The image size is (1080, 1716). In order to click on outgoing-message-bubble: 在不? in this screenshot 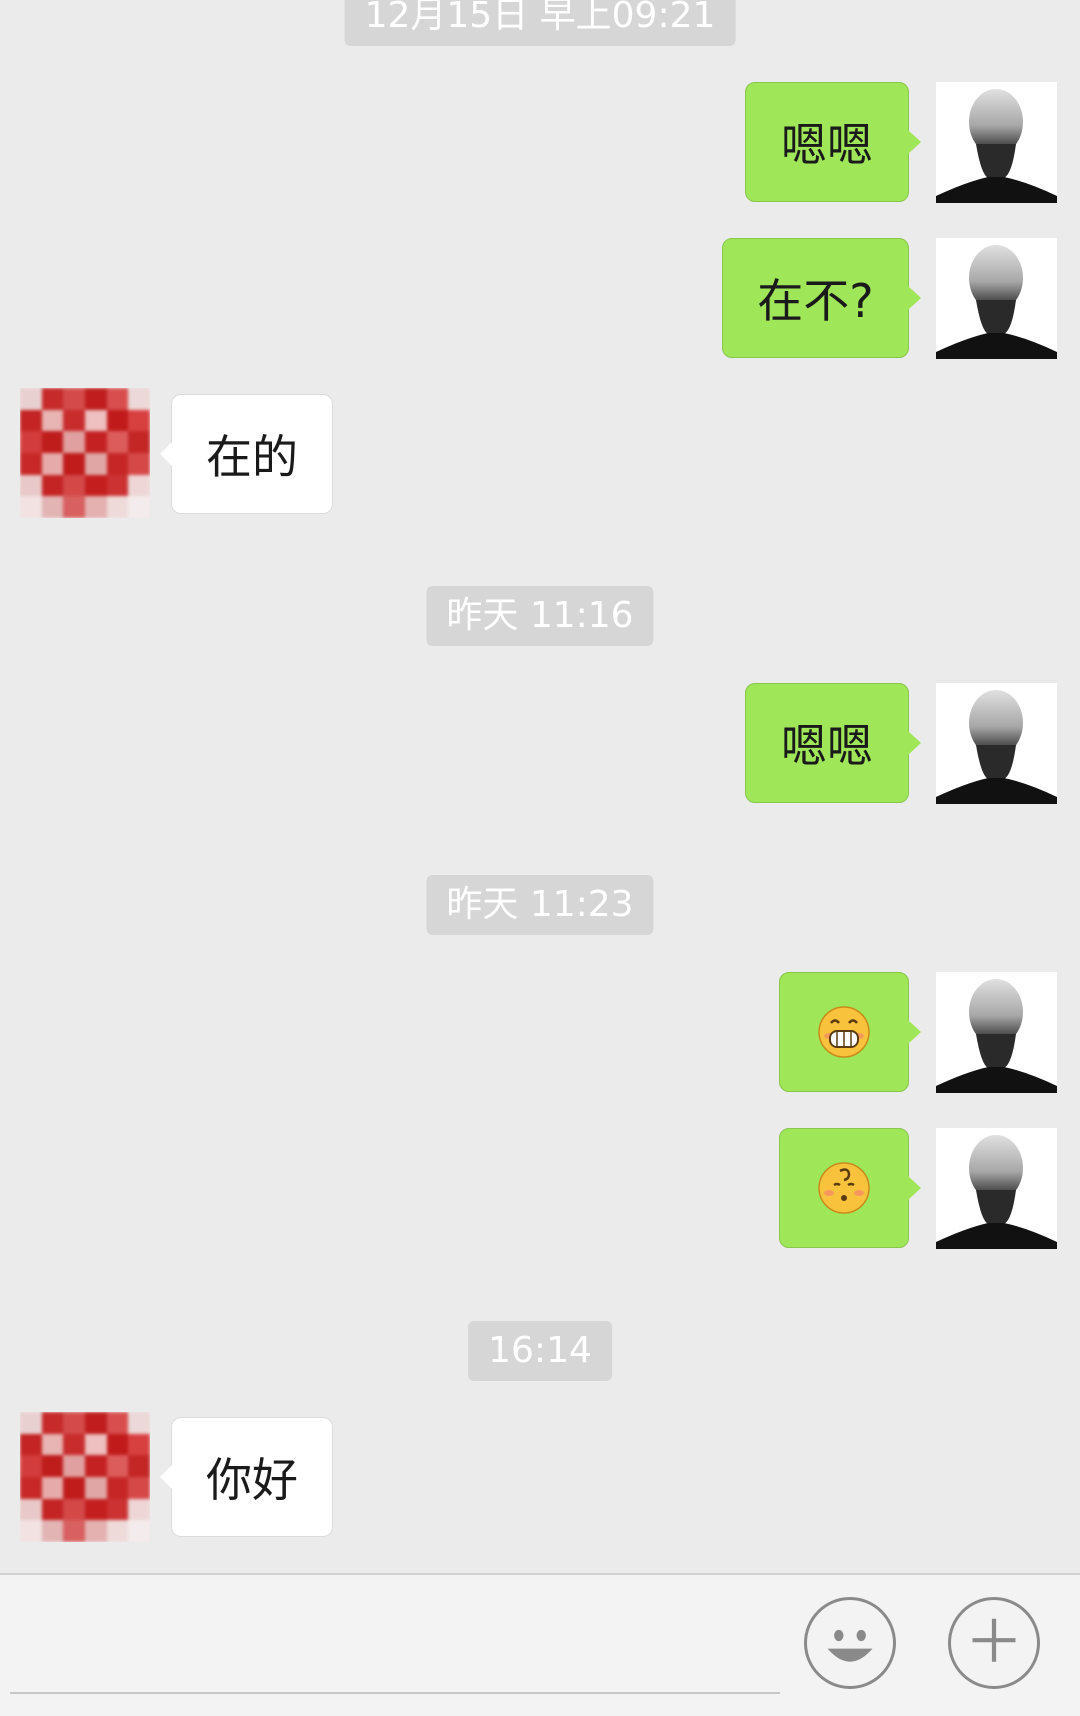, I will do `click(821, 298)`.